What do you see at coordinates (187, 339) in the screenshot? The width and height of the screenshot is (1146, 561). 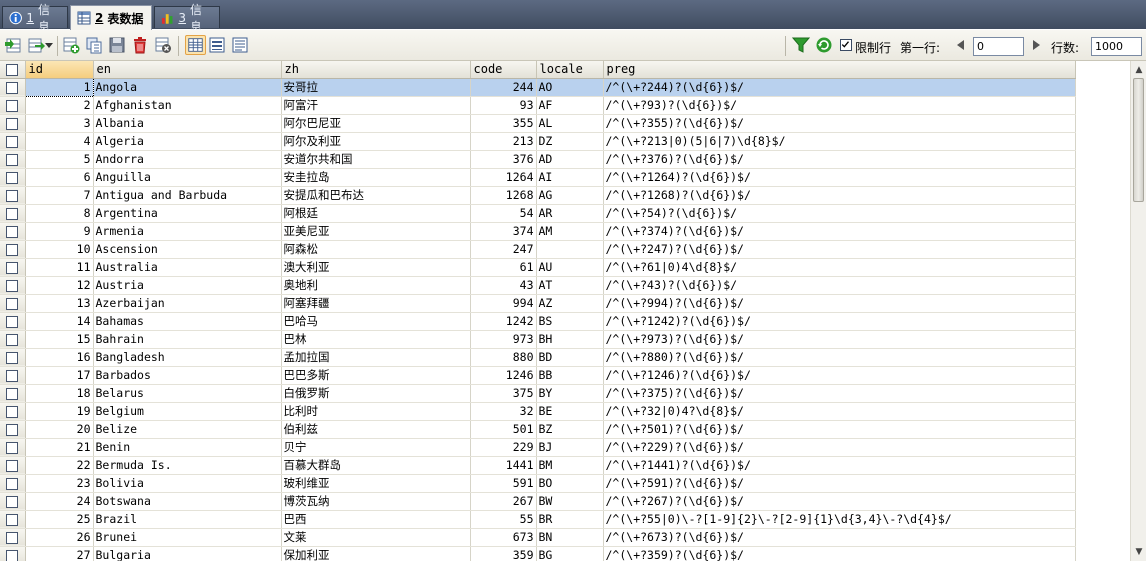 I see `cell-en: Bahrain` at bounding box center [187, 339].